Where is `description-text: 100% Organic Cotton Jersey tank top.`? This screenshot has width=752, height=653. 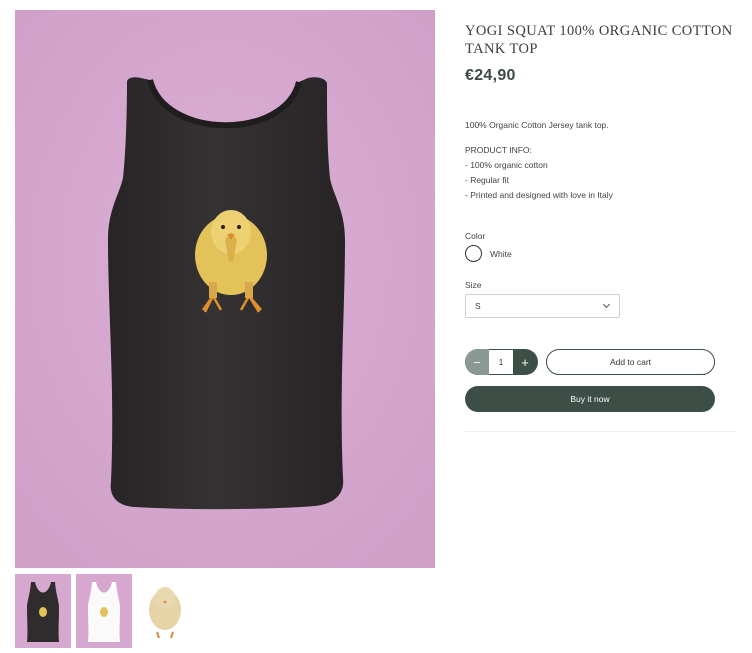 description-text: 100% Organic Cotton Jersey tank top. is located at coordinates (537, 125).